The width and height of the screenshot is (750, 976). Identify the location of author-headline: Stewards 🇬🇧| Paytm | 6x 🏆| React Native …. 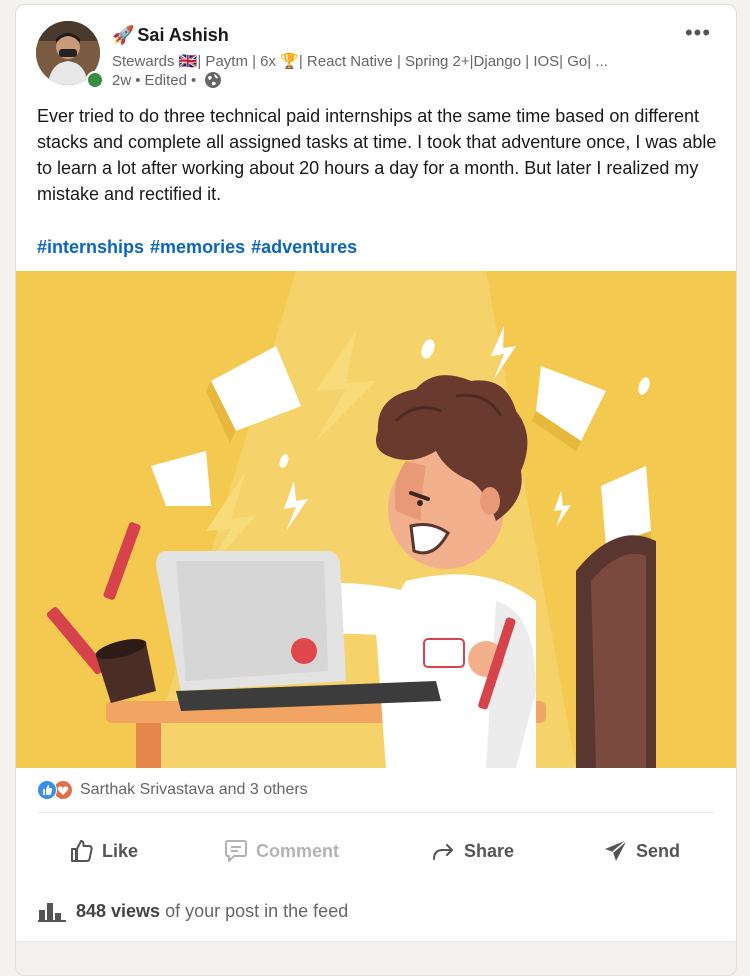
(360, 61).